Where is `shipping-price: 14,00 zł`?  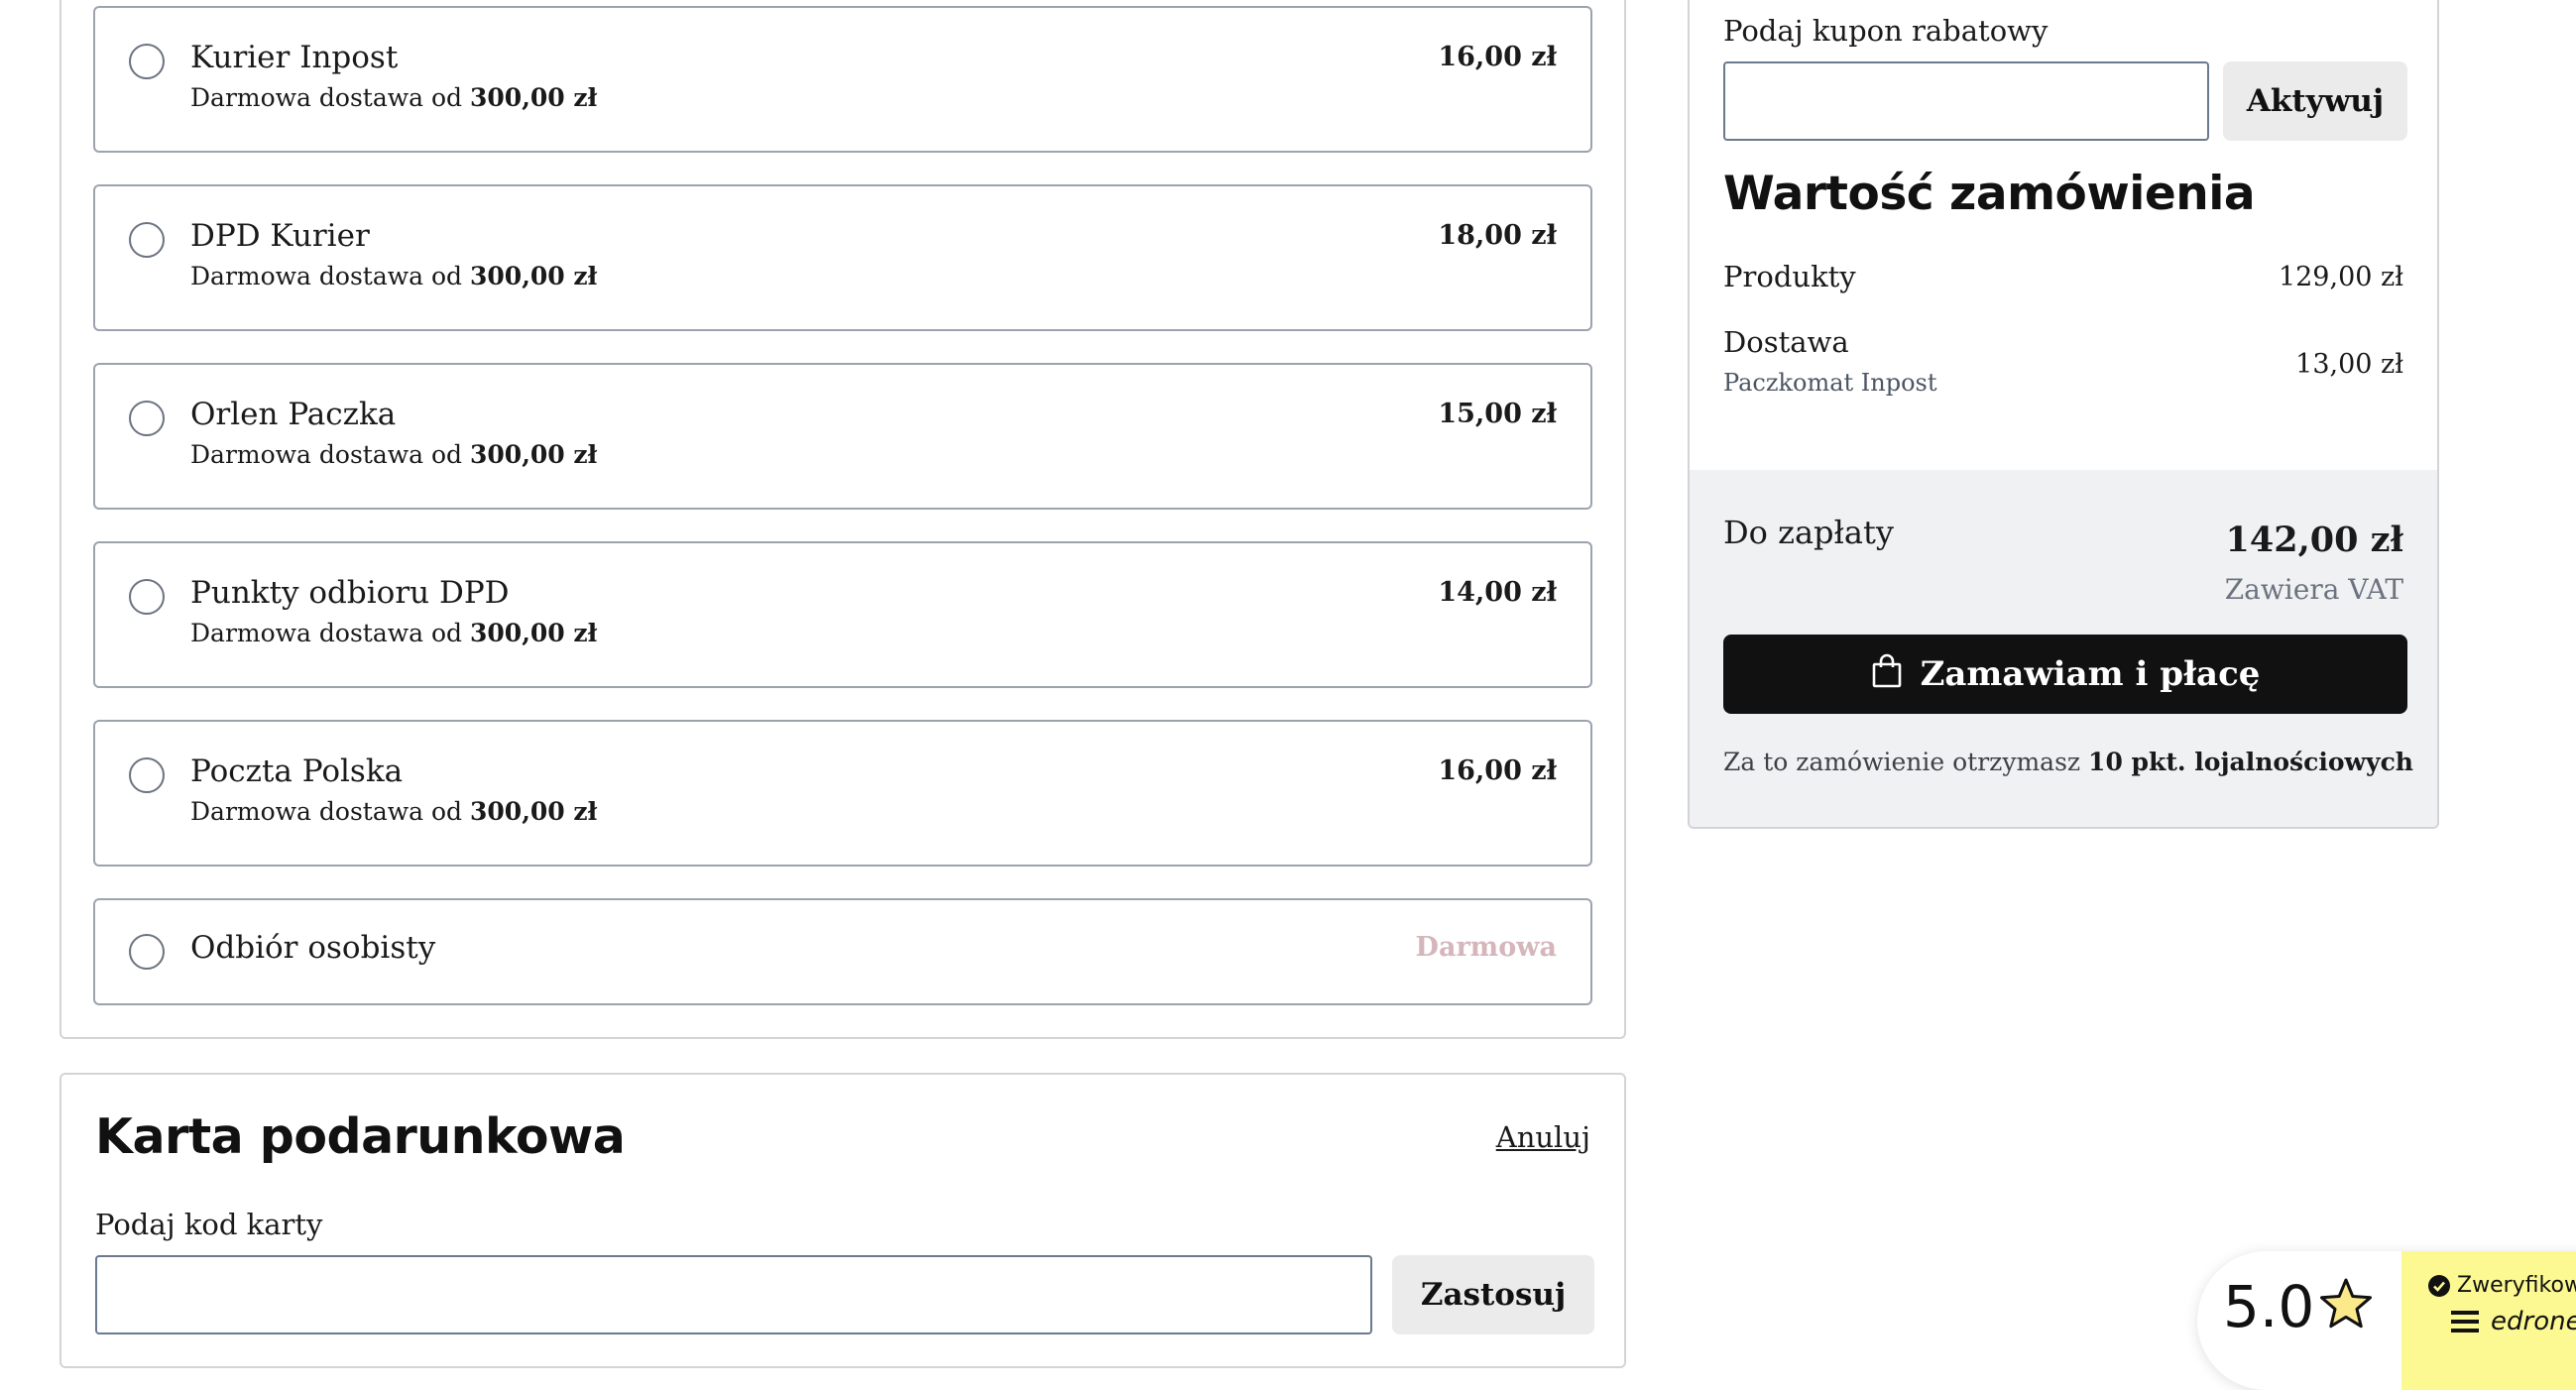
shipping-price: 14,00 zł is located at coordinates (1498, 593).